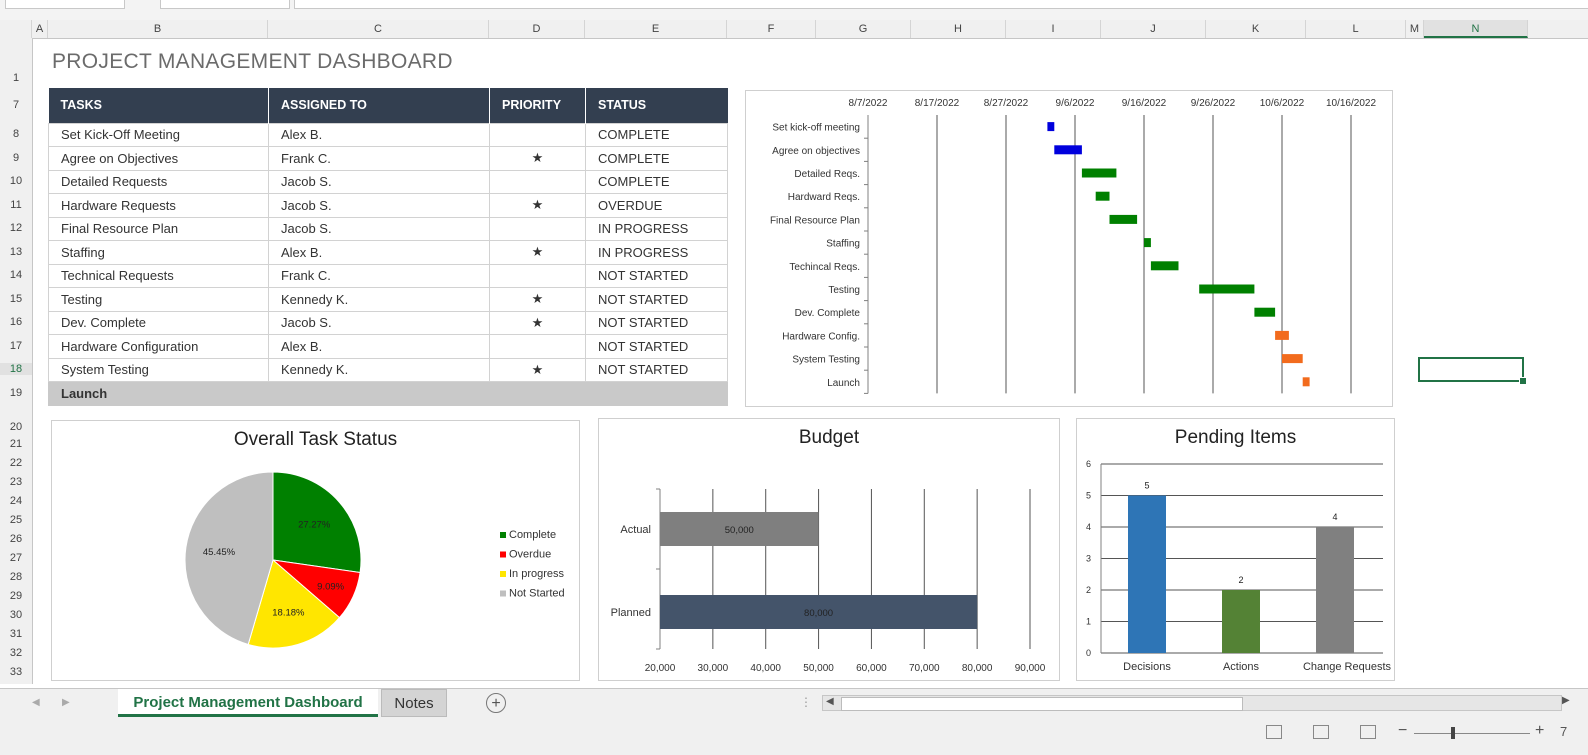 This screenshot has height=755, width=1588. I want to click on task-cell: Detailed Requests, so click(158, 181).